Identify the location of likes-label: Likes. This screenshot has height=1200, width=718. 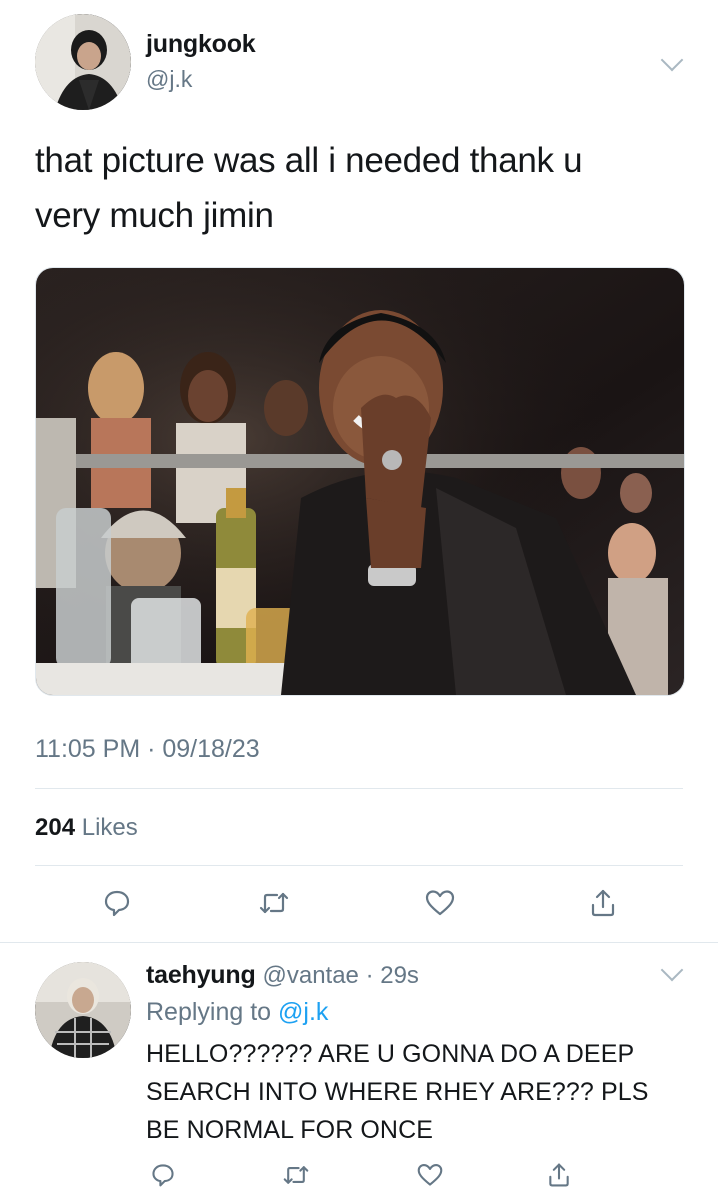
(109, 827).